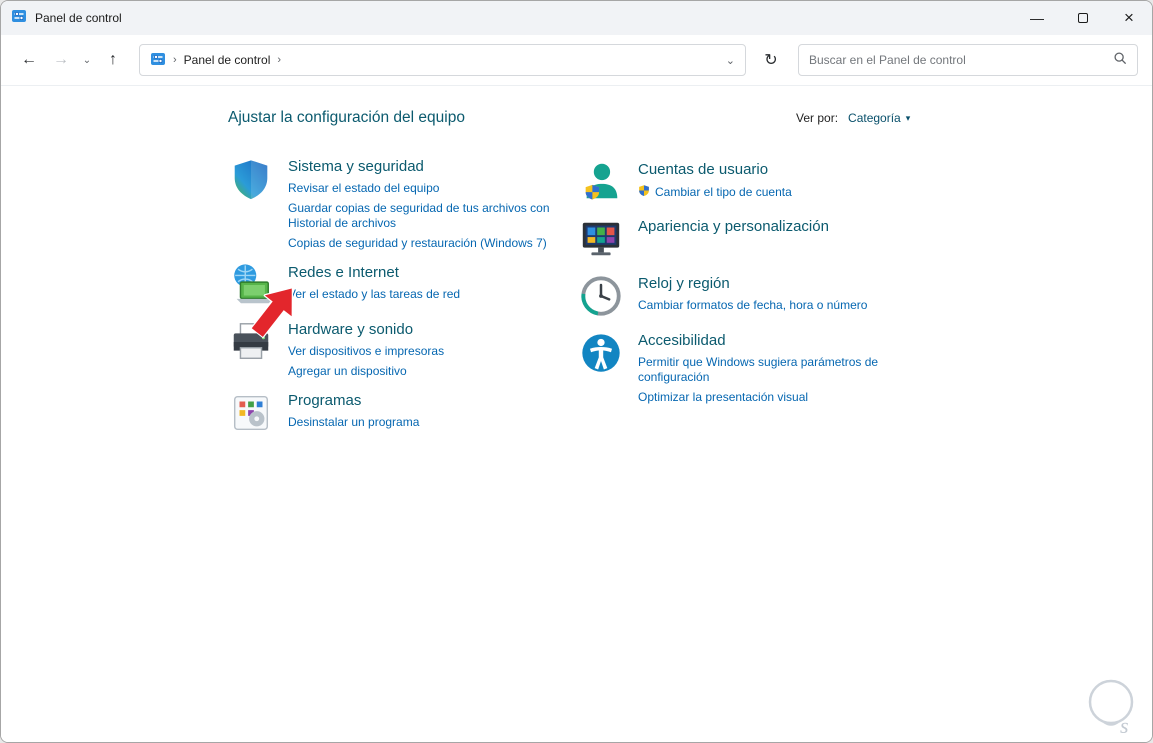 This screenshot has width=1153, height=743. Describe the element at coordinates (733, 239) in the screenshot. I see `category-appearance-personalization: Apariencia y personalización` at that location.